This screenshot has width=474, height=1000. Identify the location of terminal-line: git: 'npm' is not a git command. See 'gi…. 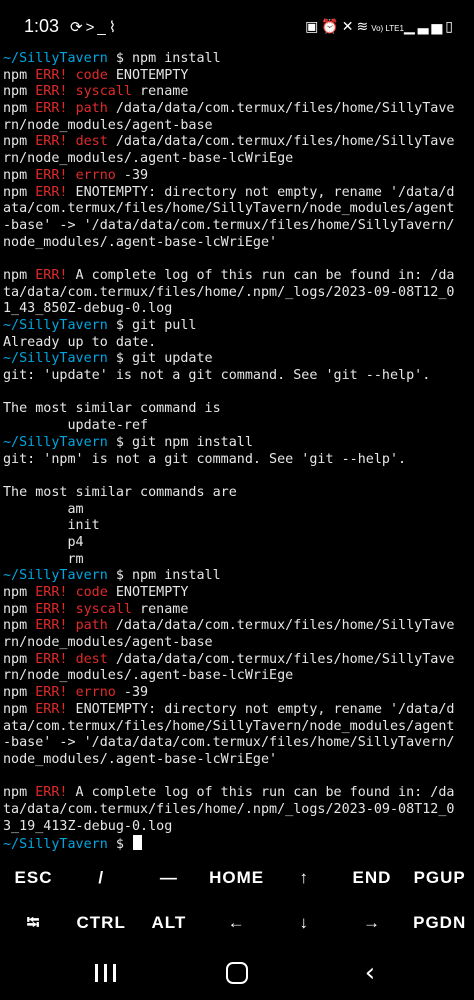
(237, 460).